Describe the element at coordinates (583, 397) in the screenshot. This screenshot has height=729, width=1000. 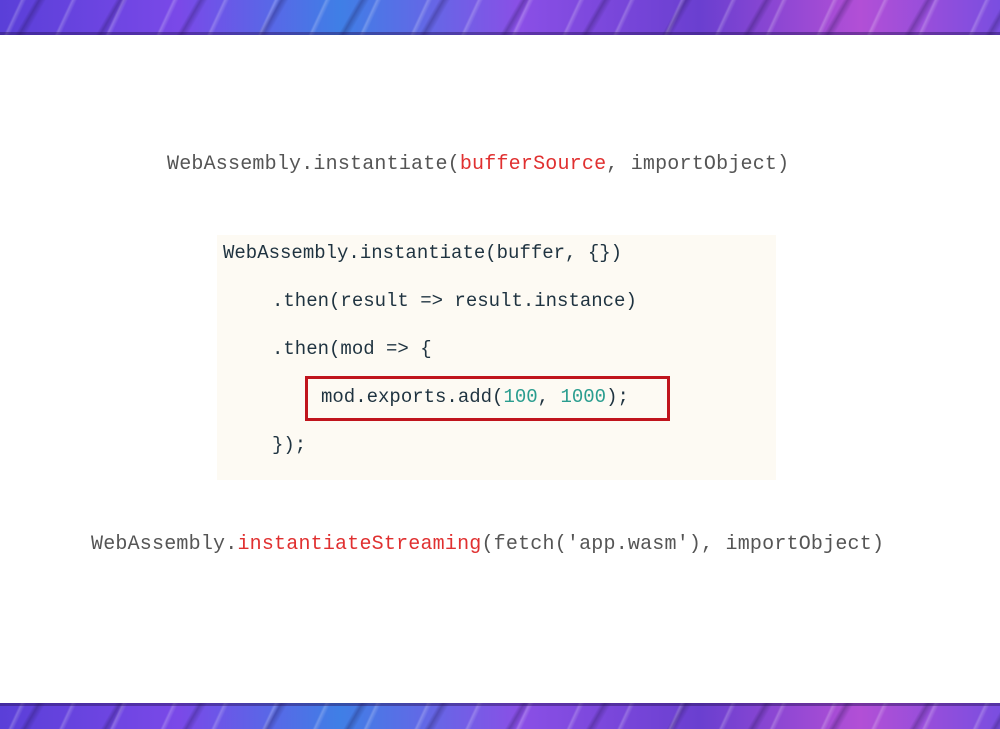
I see `number-literal-1000: 1000` at that location.